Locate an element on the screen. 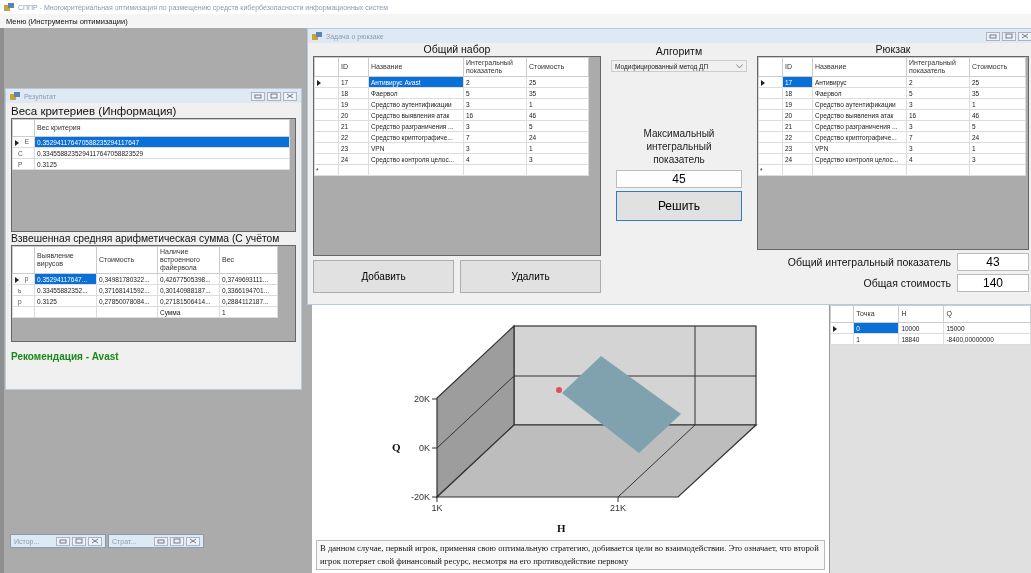 This screenshot has height=573, width=1031. axis-tick-label: -20K is located at coordinates (420, 497).